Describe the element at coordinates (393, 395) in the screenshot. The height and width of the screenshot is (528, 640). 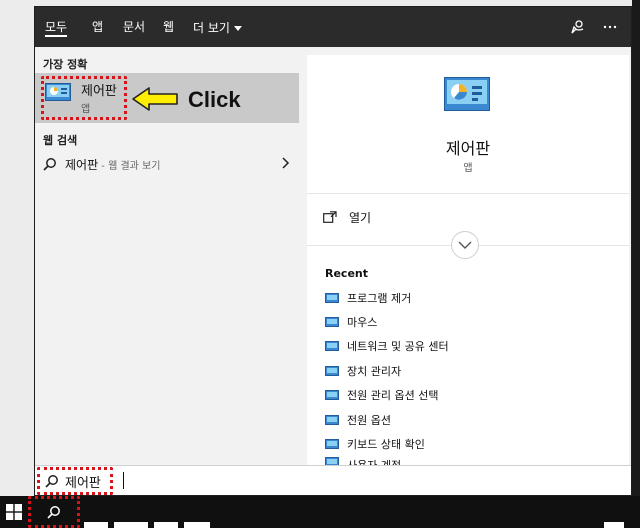
I see `recent-item-label: 전원 관리 옵션 선택` at that location.